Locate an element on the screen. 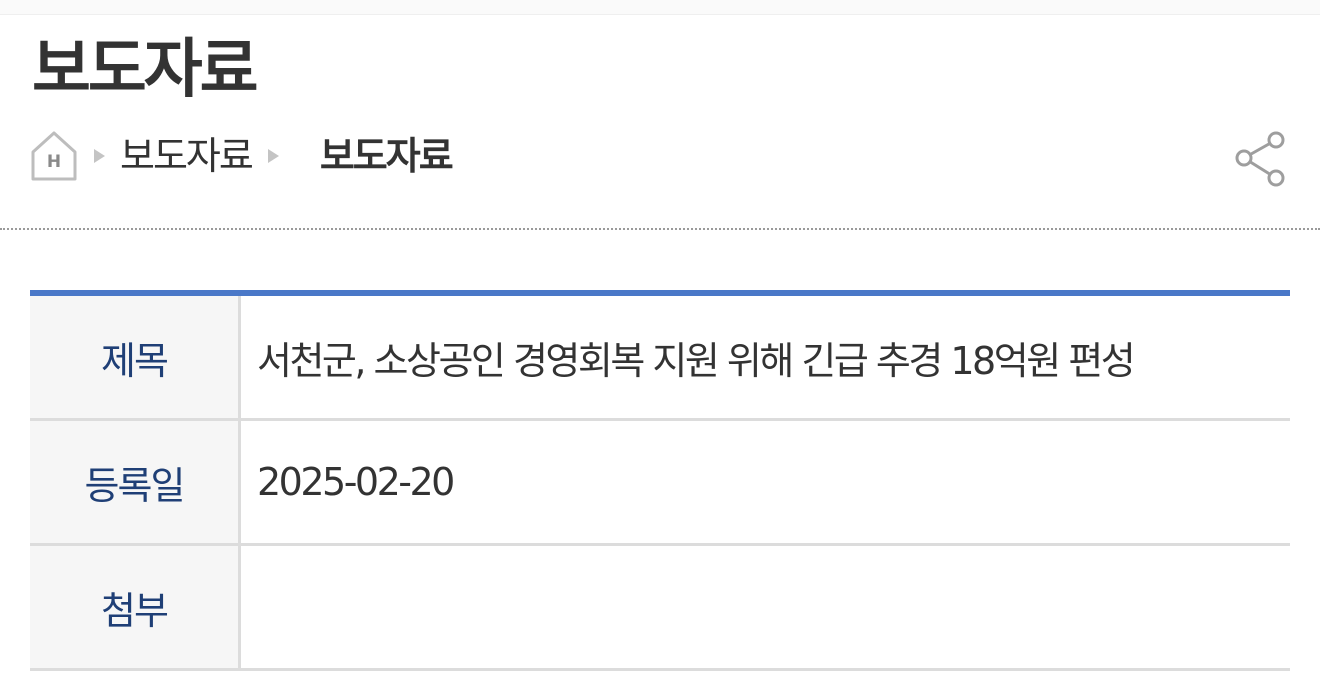 The image size is (1320, 699). breadcrumb-item-press-release: 보도자료 is located at coordinates (187, 156).